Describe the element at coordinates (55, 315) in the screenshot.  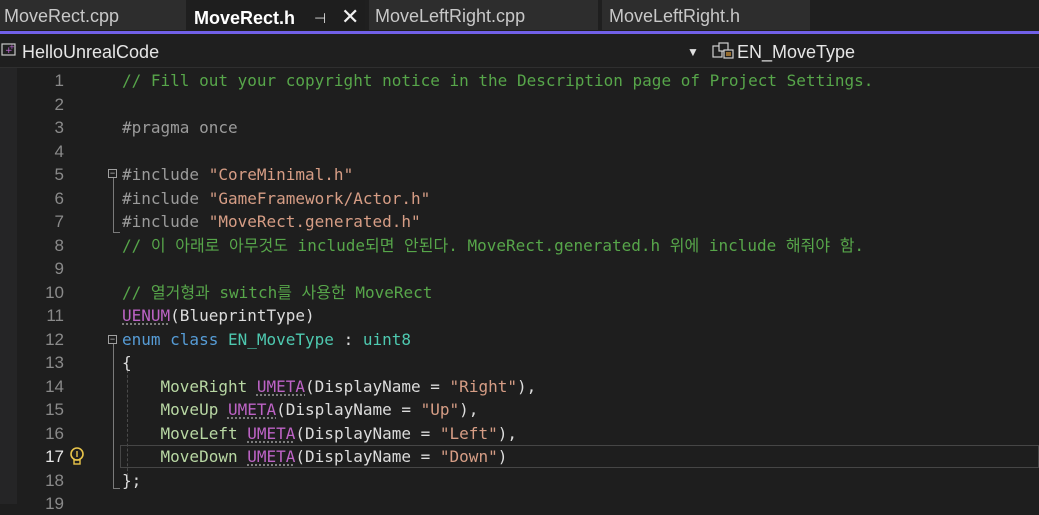
I see `line-number: 11` at that location.